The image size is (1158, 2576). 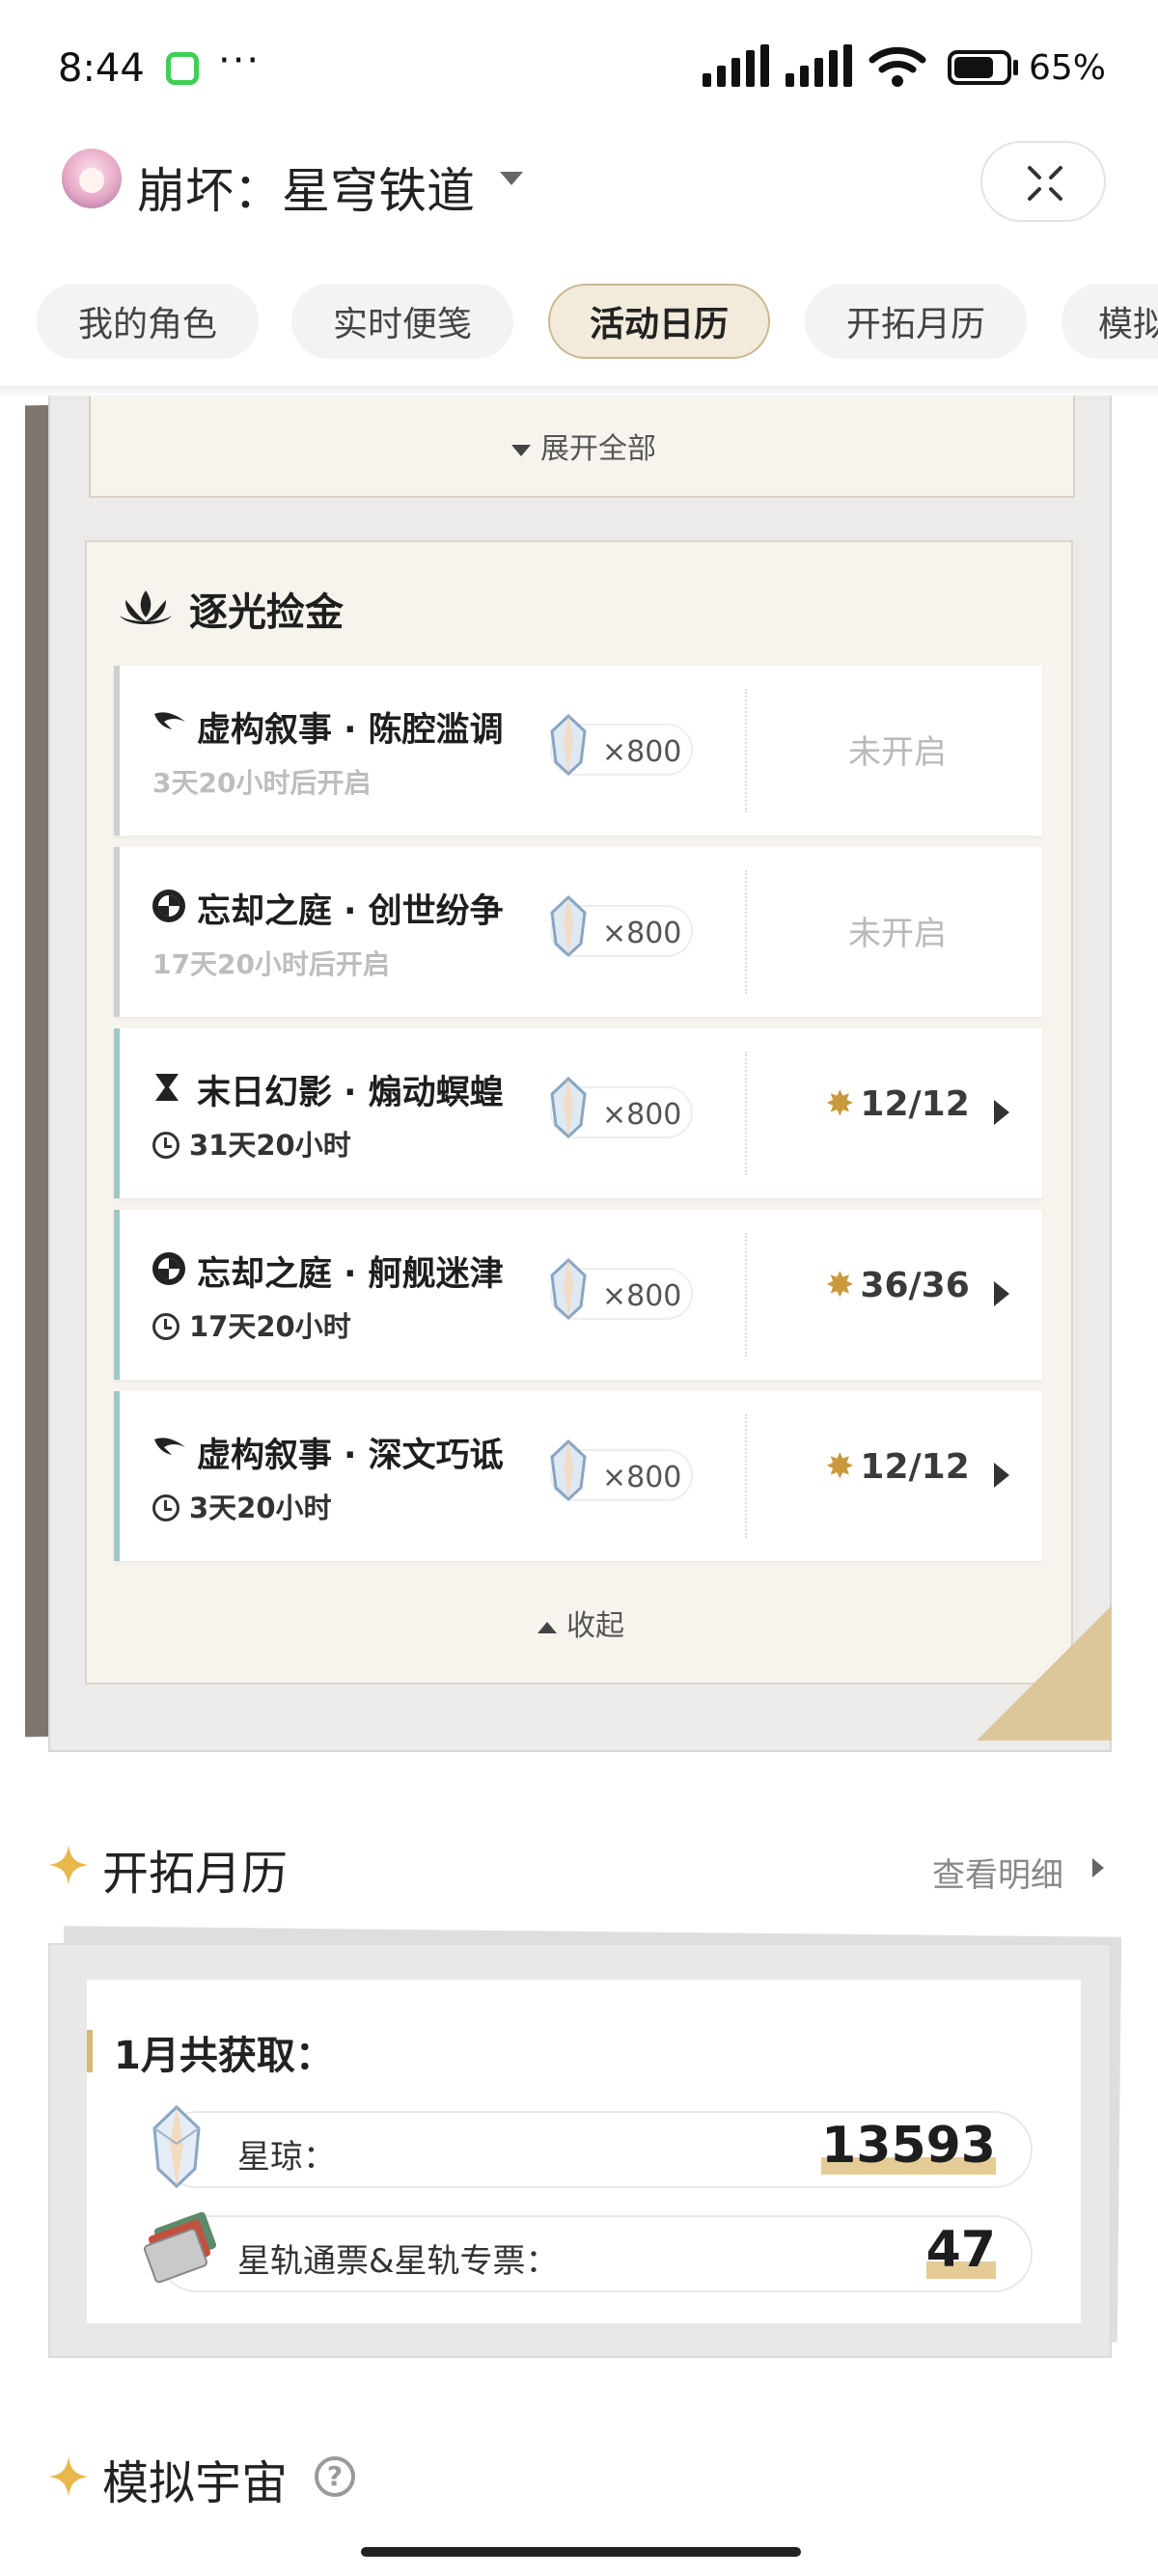 I want to click on app-header: 崩坏：星穹铁道, so click(x=579, y=202).